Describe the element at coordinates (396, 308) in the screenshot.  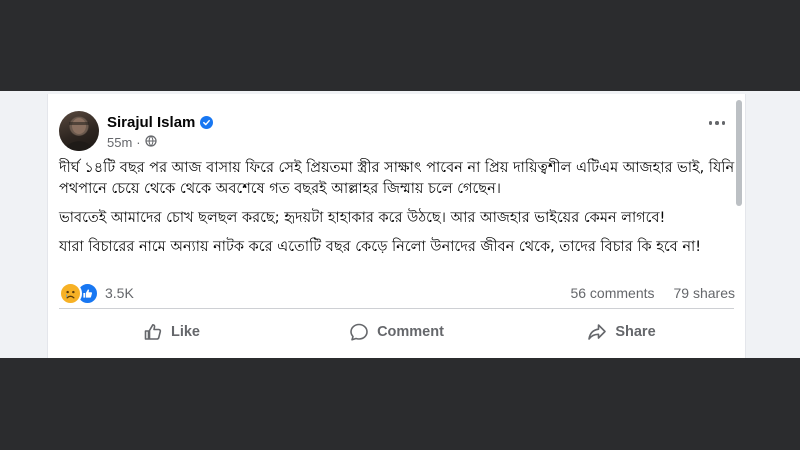
I see `actions-divider` at that location.